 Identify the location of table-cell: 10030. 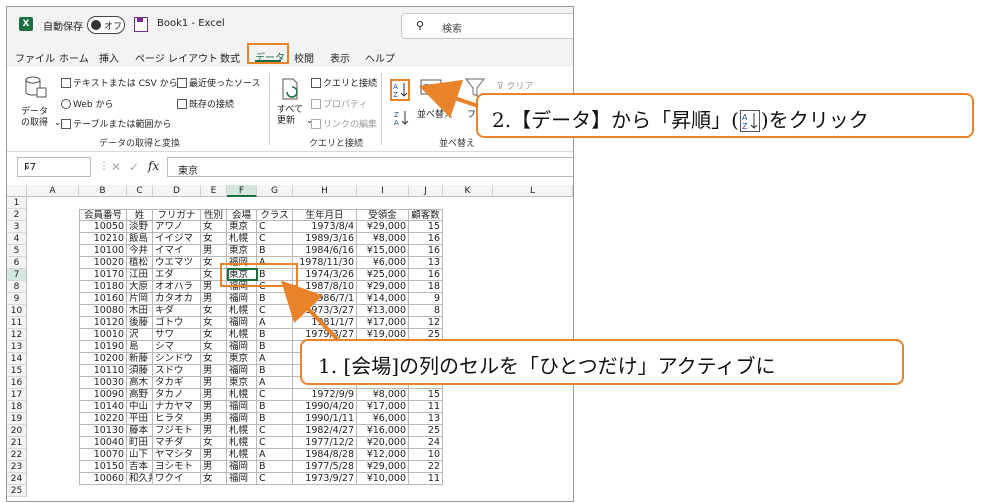
(103, 383).